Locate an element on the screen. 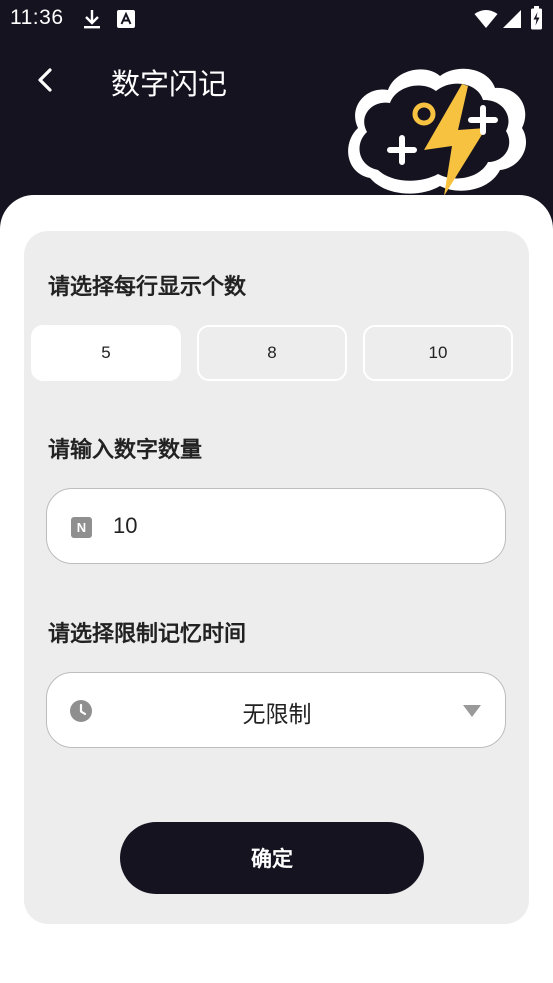 This screenshot has height=983, width=553. download-icon is located at coordinates (92, 19).